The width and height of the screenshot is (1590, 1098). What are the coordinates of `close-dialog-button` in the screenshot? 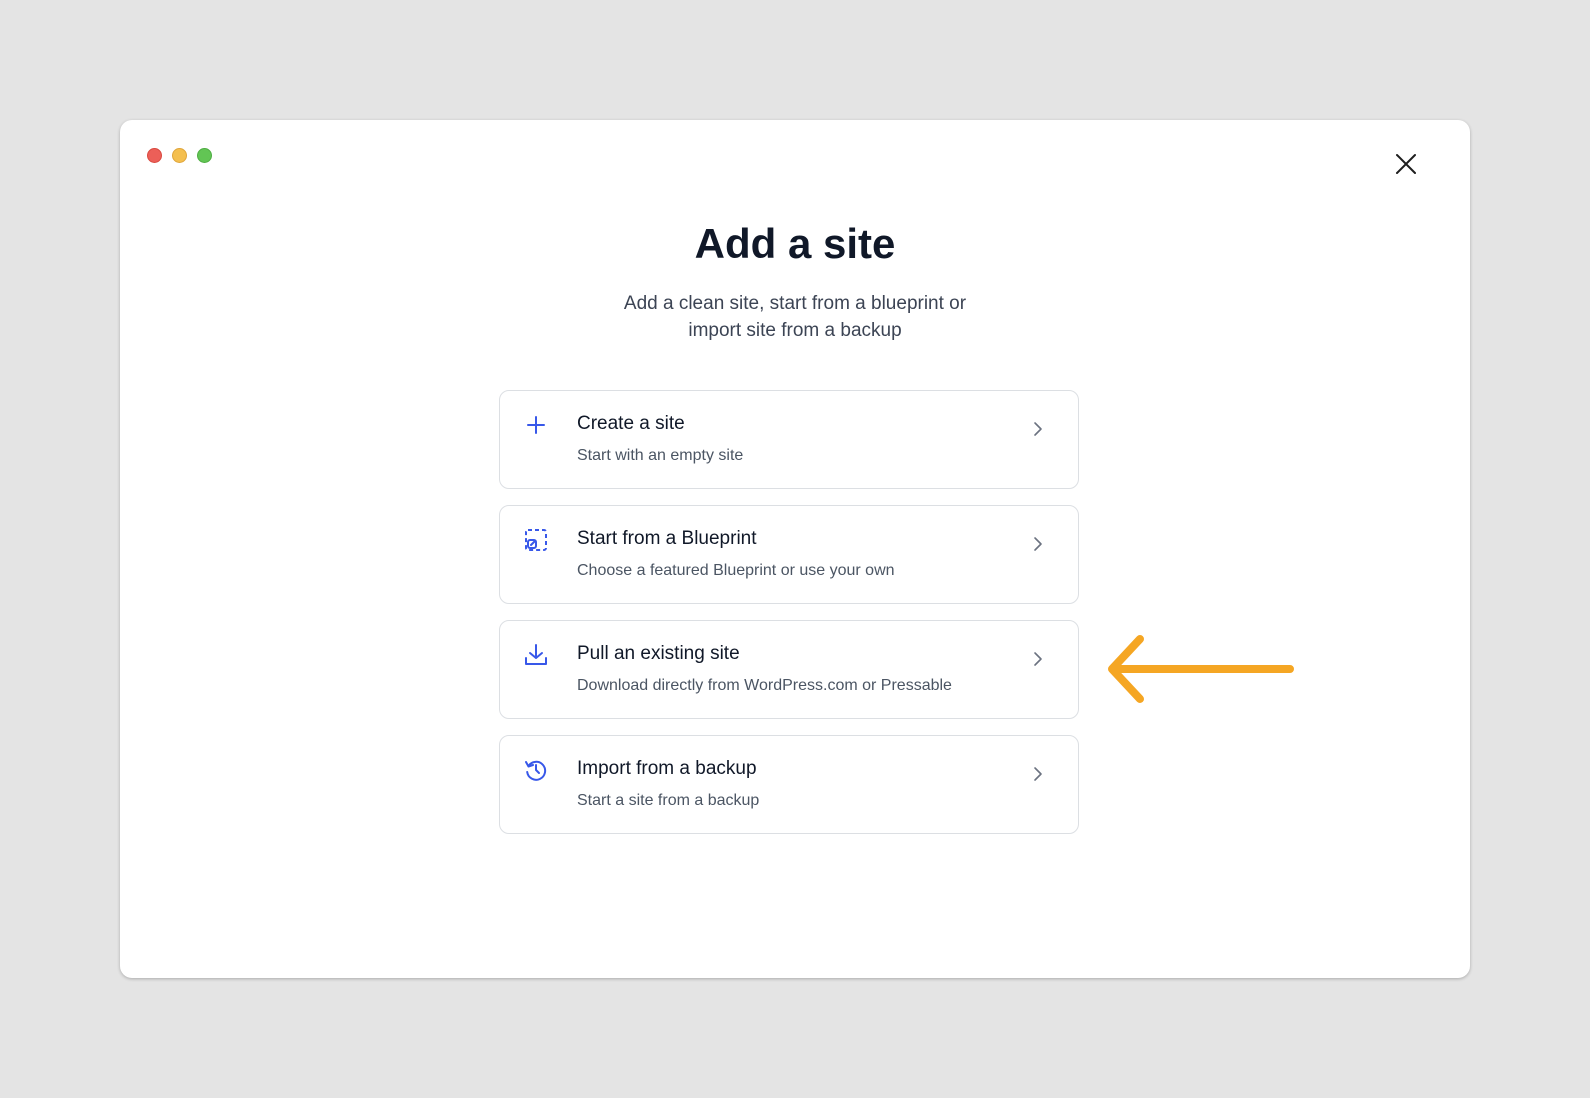 It's located at (1406, 164).